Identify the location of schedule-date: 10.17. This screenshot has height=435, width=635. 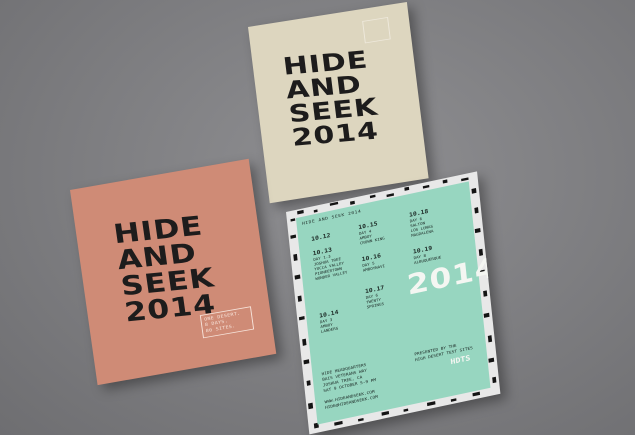
(374, 289).